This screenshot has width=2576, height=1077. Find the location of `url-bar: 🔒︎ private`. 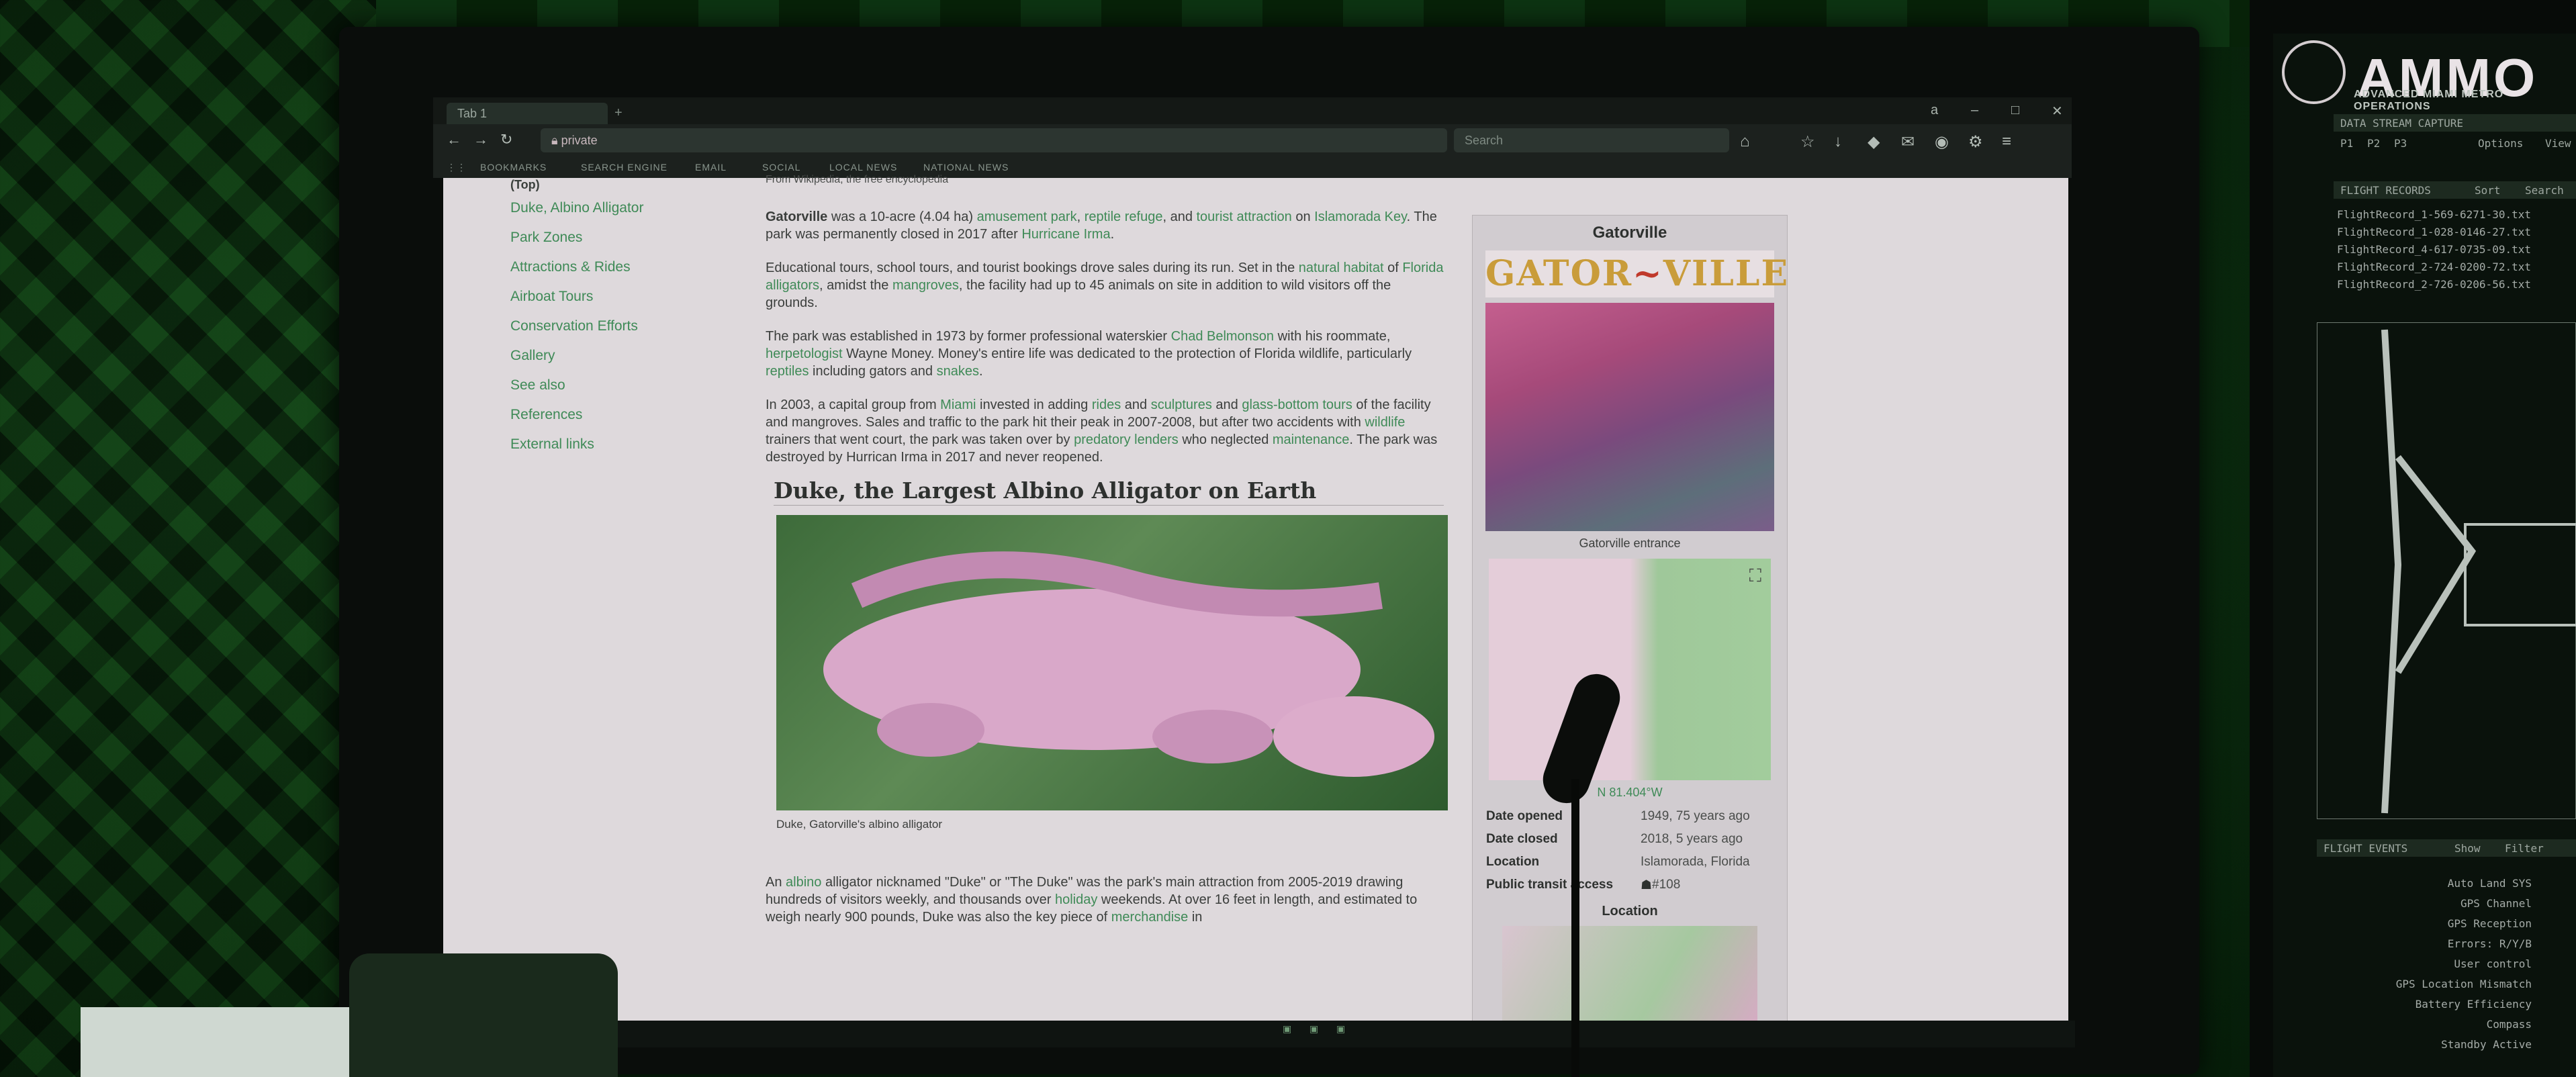

url-bar: 🔒︎ private is located at coordinates (994, 140).